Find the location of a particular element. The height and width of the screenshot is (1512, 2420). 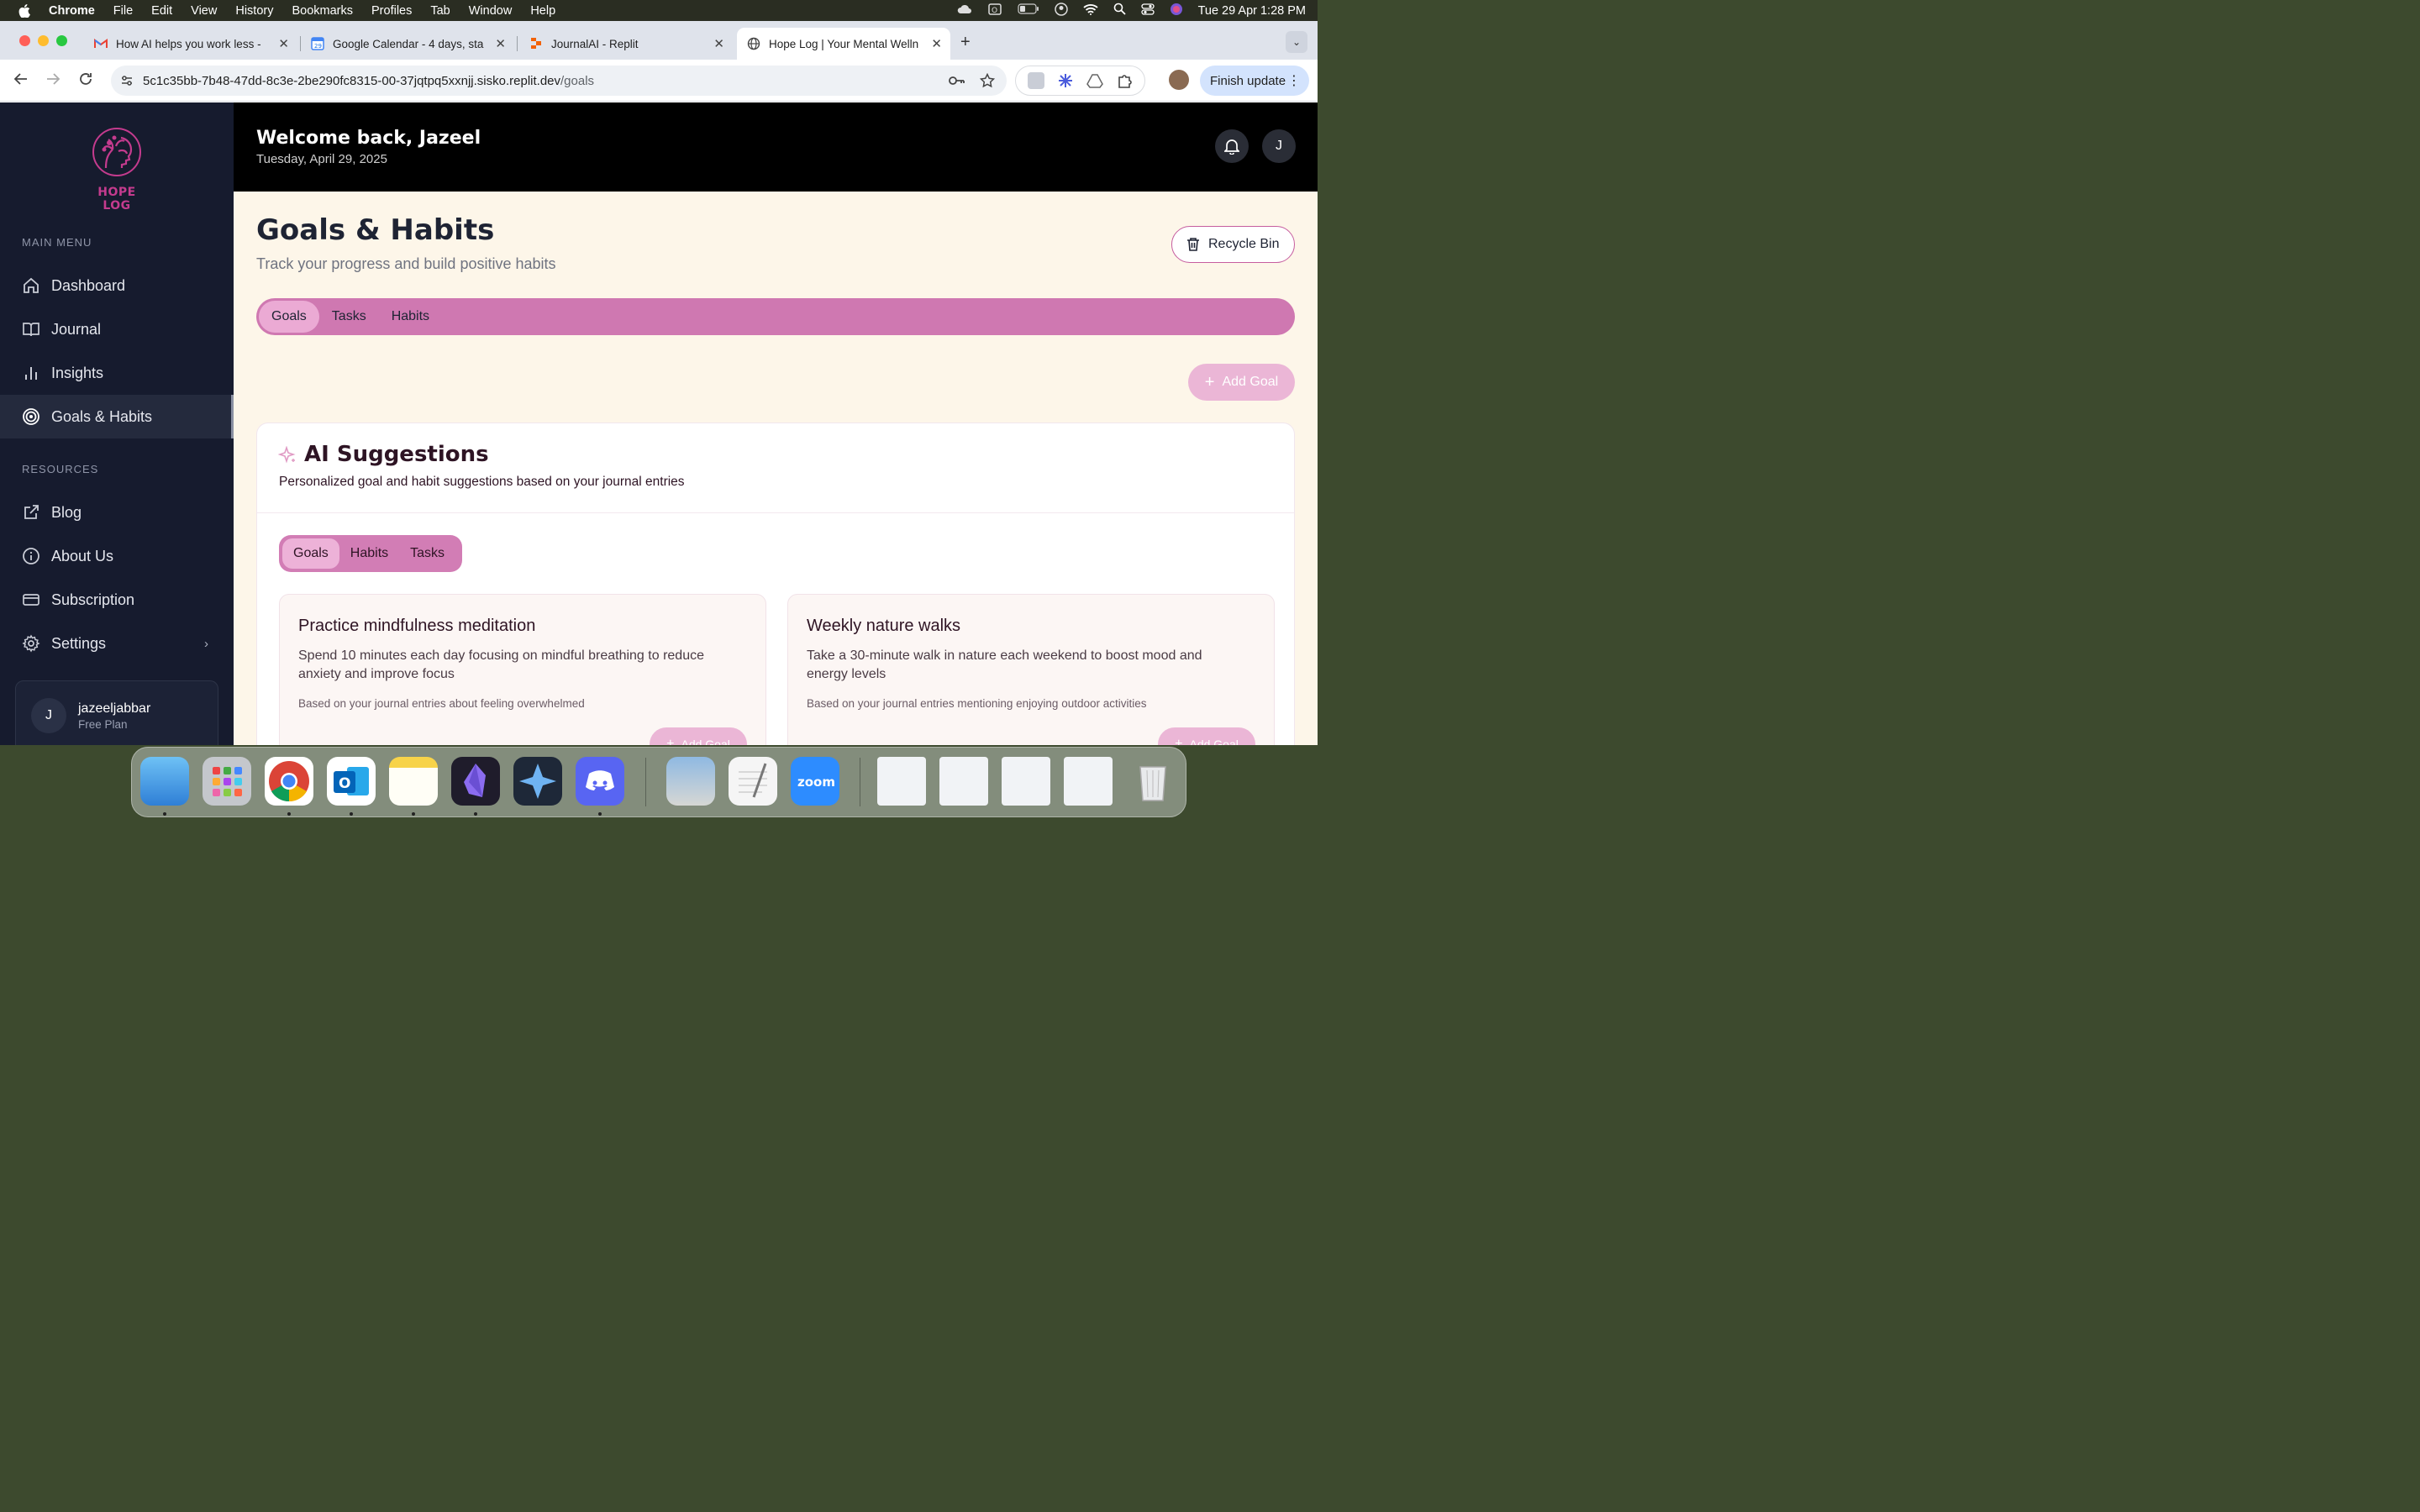

ai-tab-tasks: Tasks is located at coordinates (427, 553).